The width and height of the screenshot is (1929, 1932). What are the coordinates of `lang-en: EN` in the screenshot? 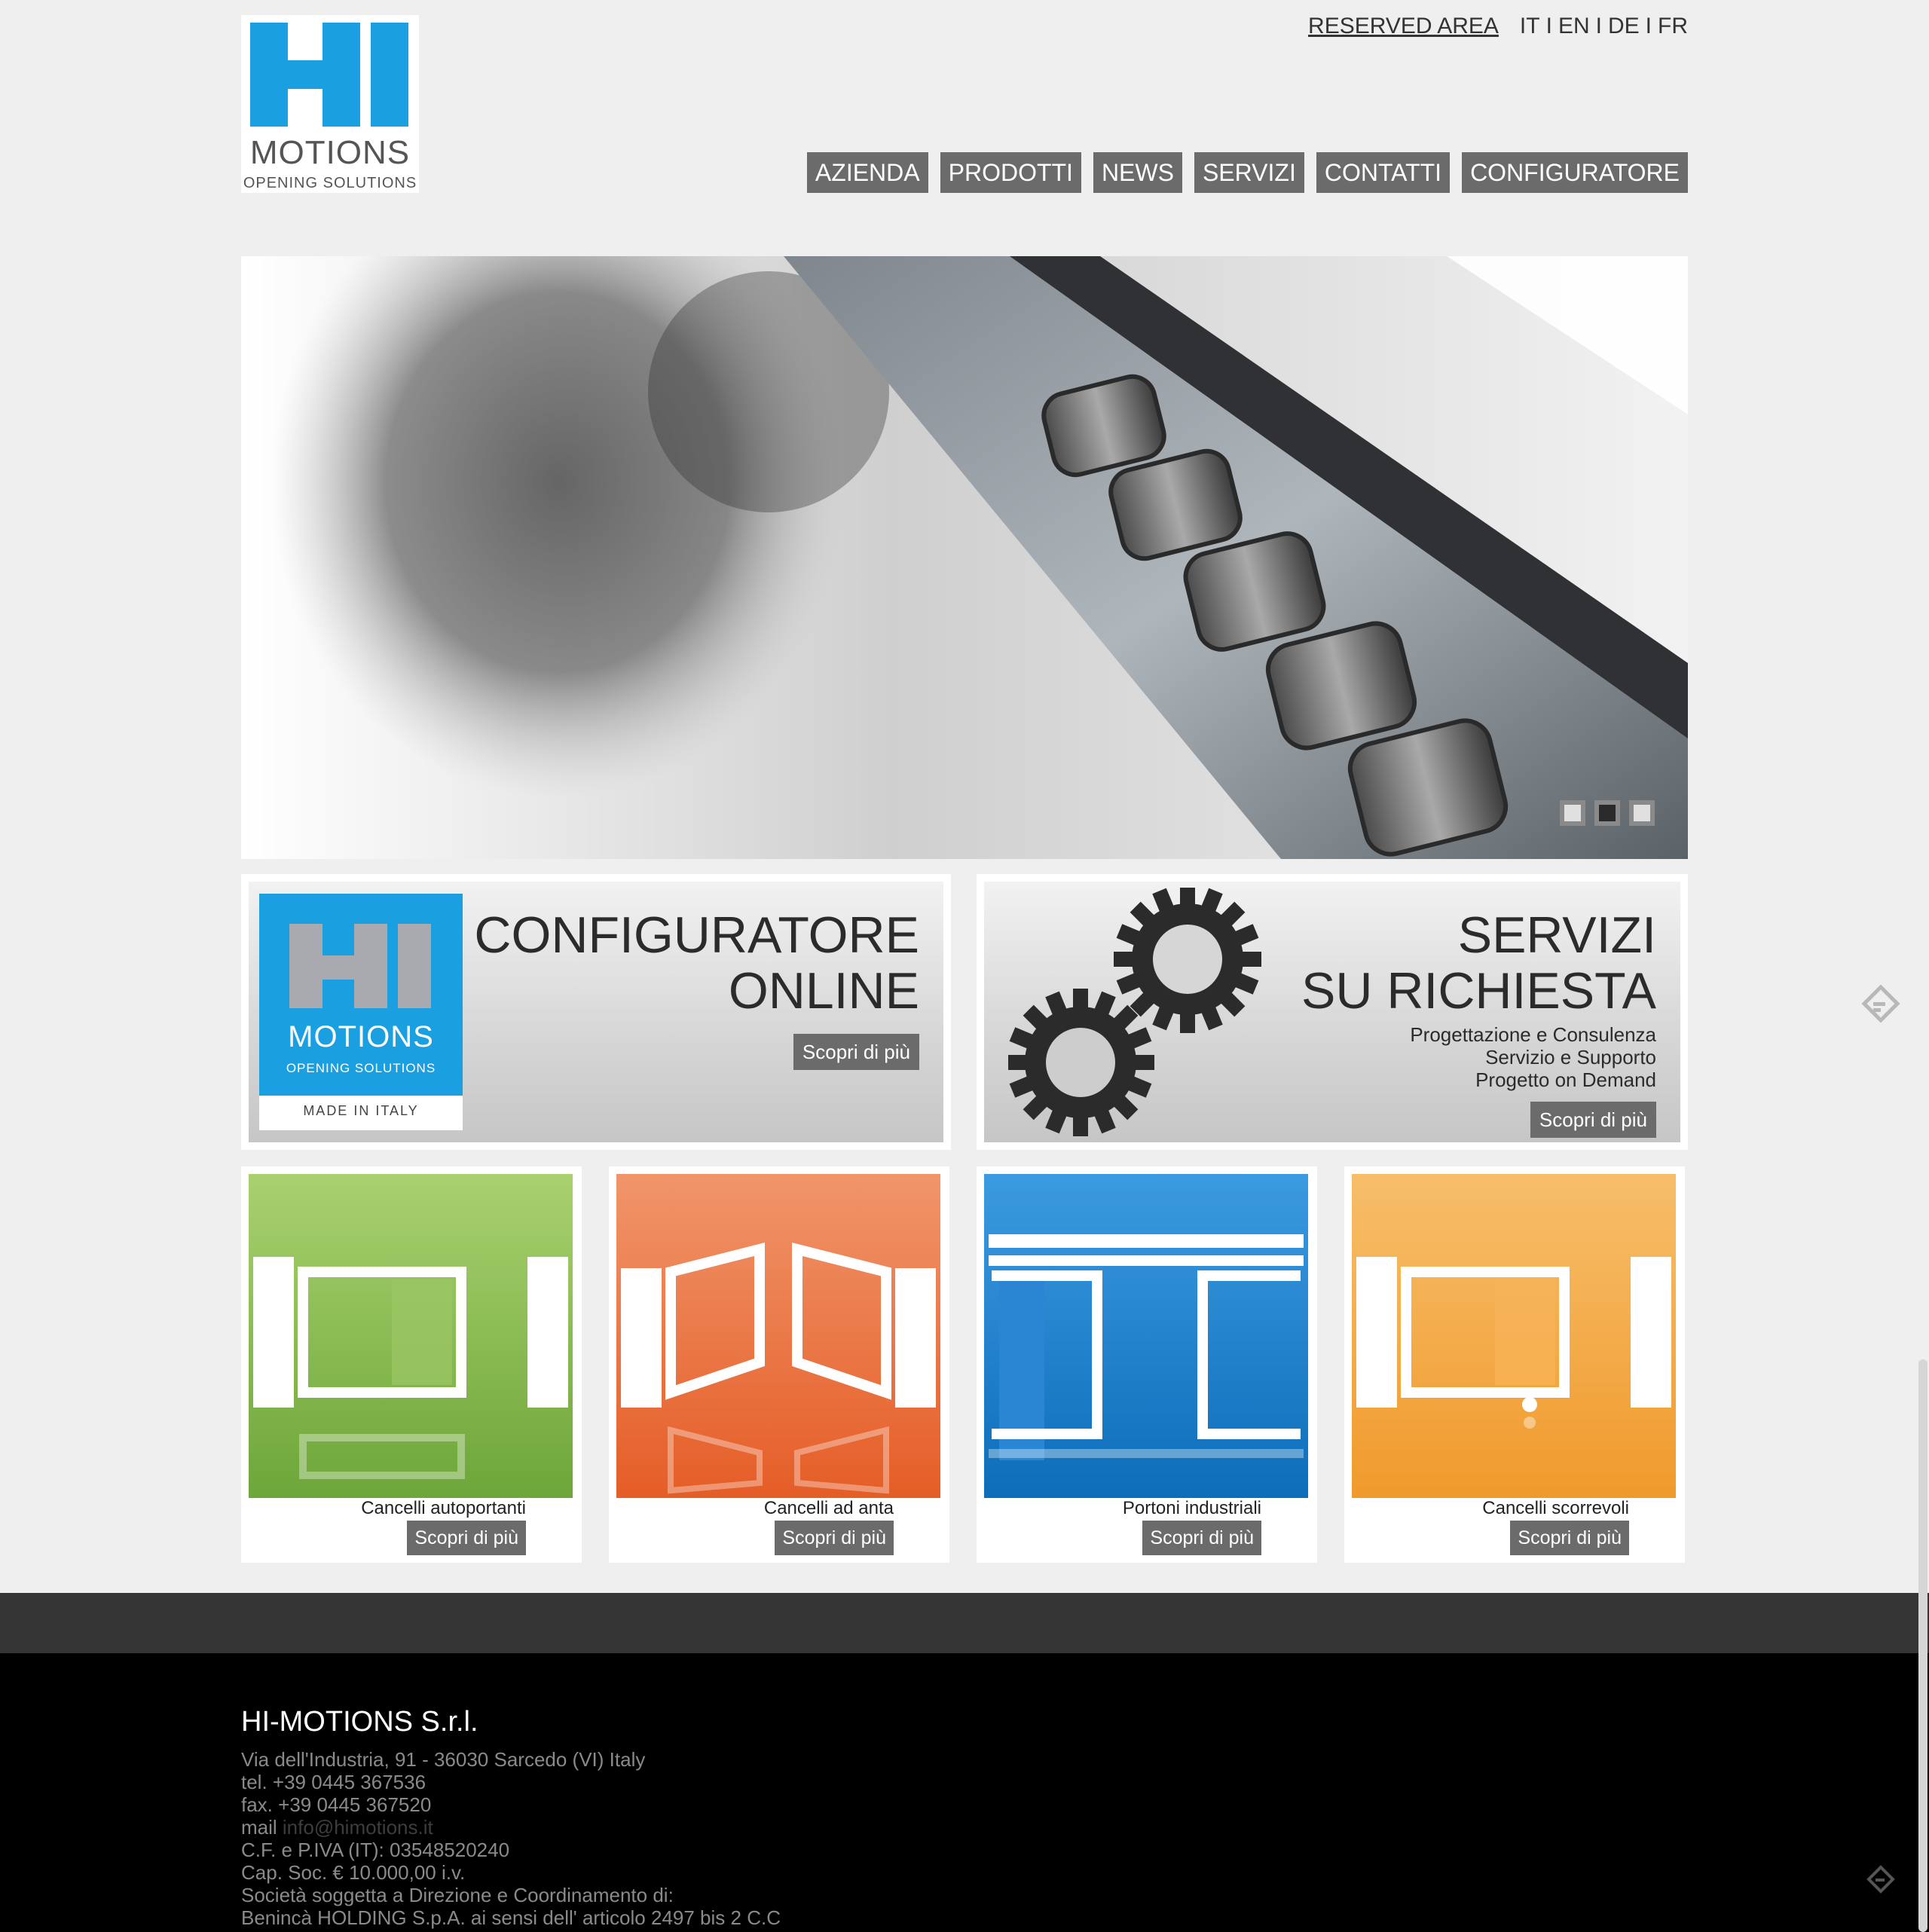 It's located at (1574, 26).